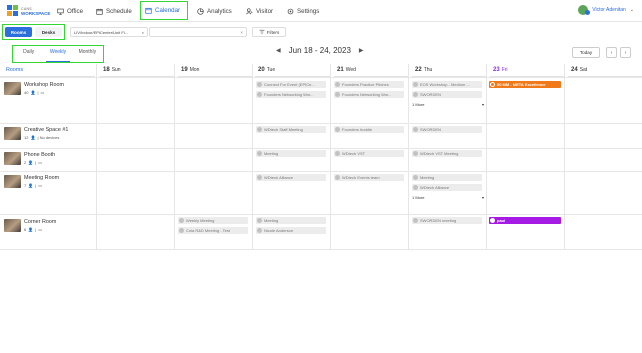  Describe the element at coordinates (213, 230) in the screenshot. I see `event-chip: Cola R&D Meeting - Test` at that location.